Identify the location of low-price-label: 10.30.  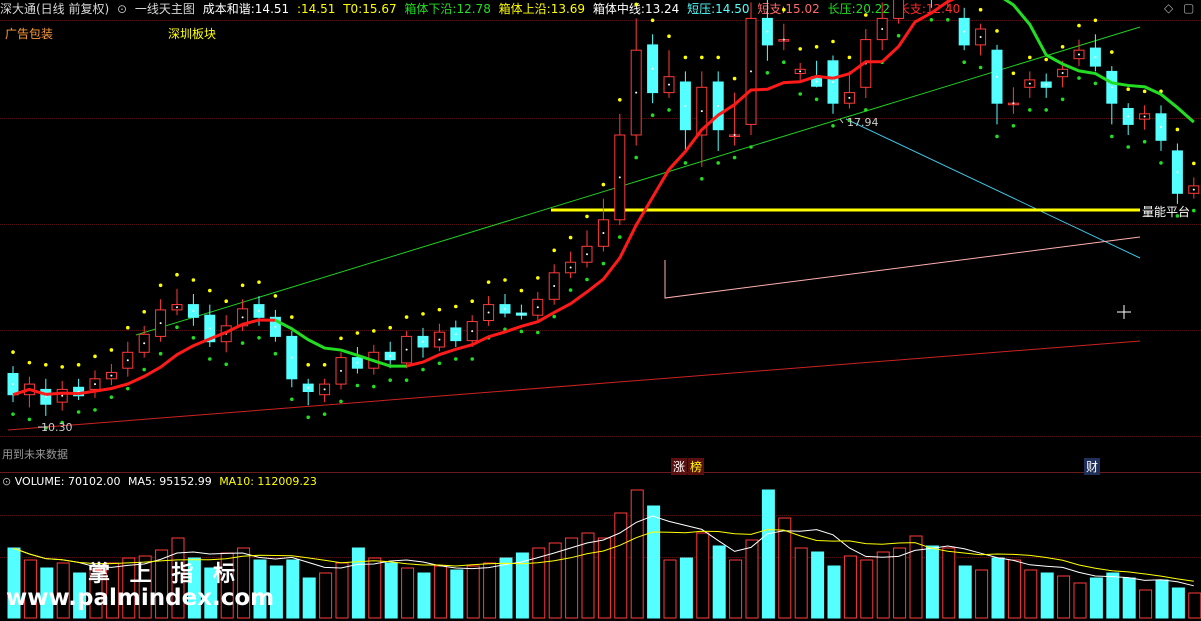
(57, 427).